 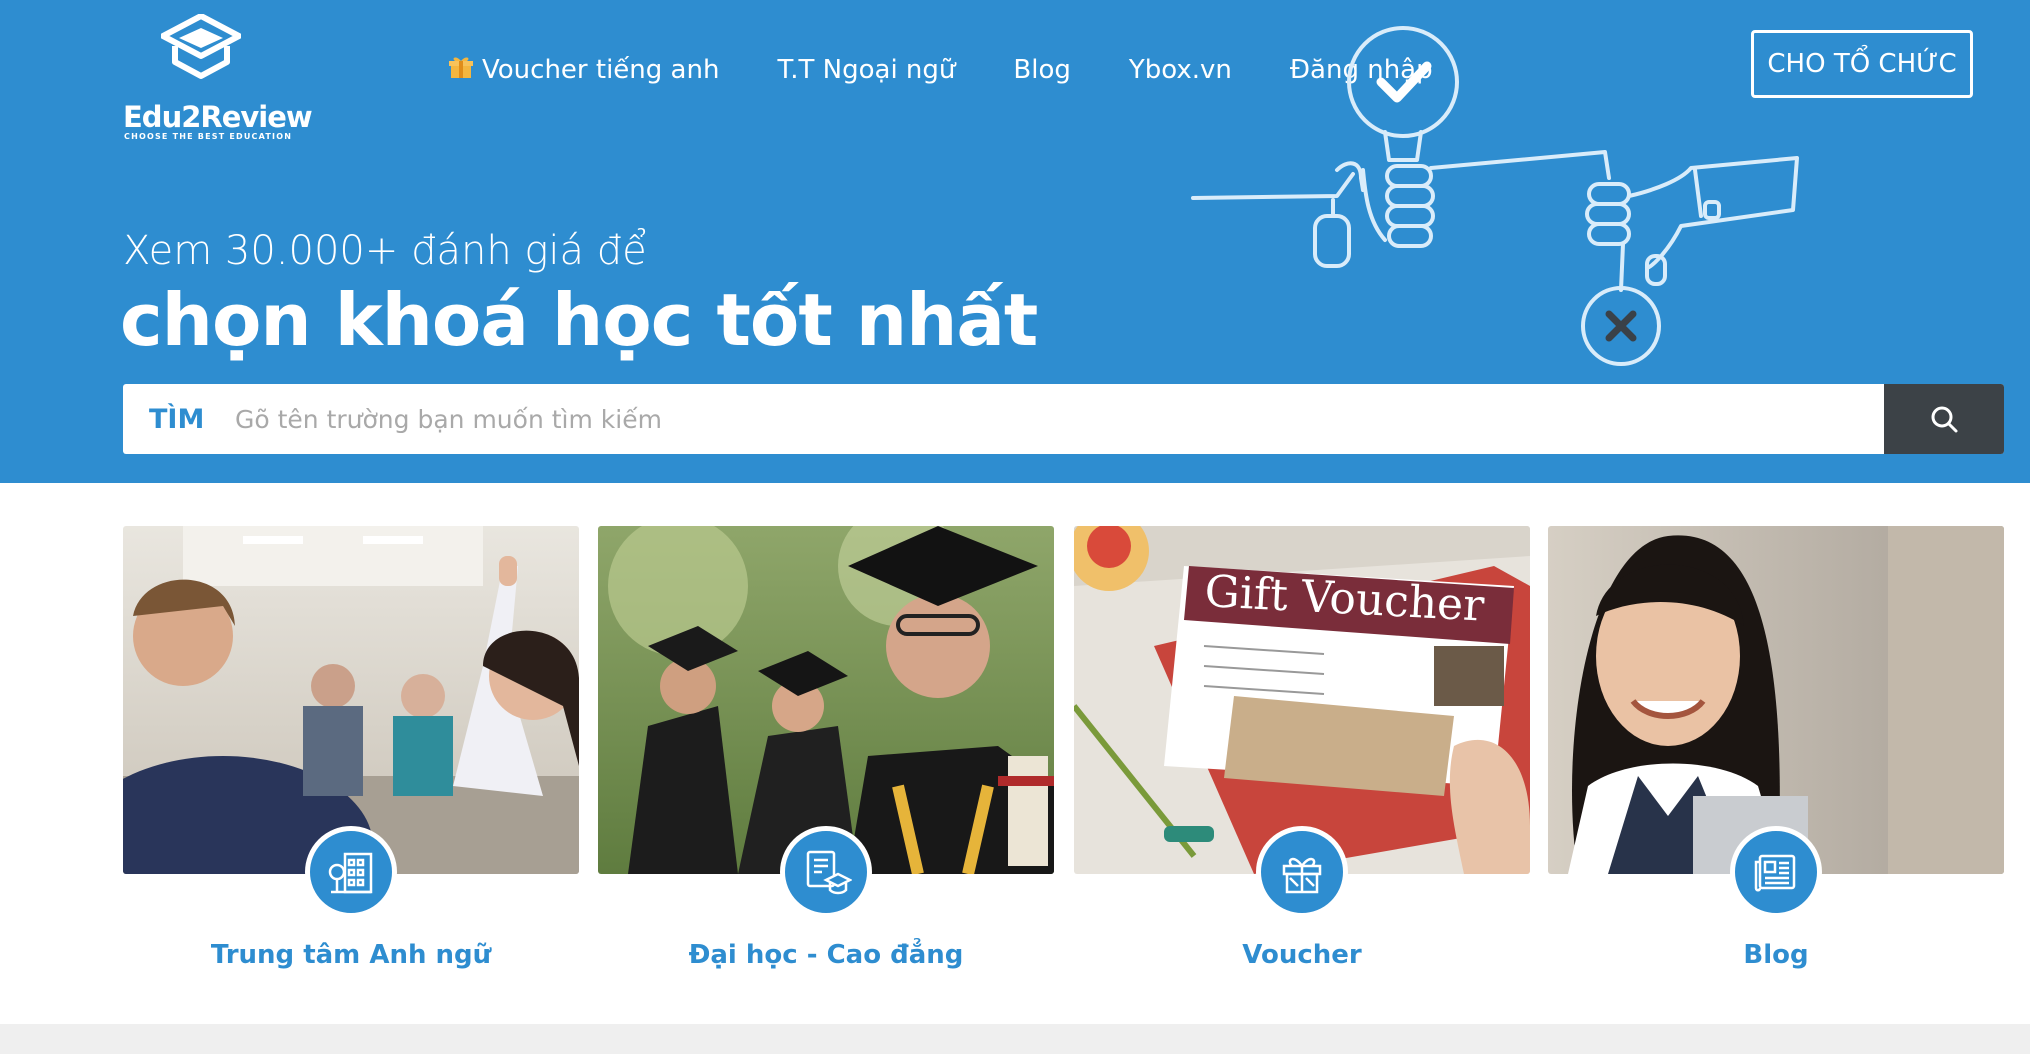 What do you see at coordinates (351, 872) in the screenshot?
I see `building-icon` at bounding box center [351, 872].